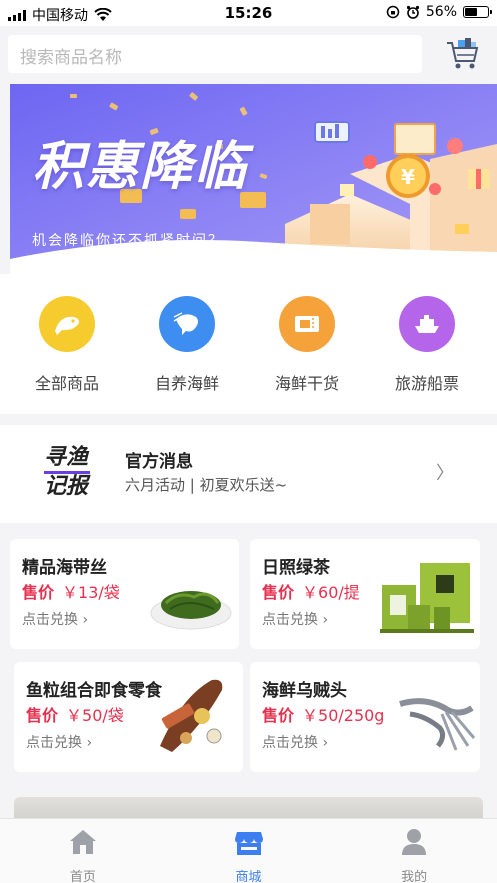 This screenshot has height=883, width=497. What do you see at coordinates (82, 876) in the screenshot?
I see `tab-label: 首页` at bounding box center [82, 876].